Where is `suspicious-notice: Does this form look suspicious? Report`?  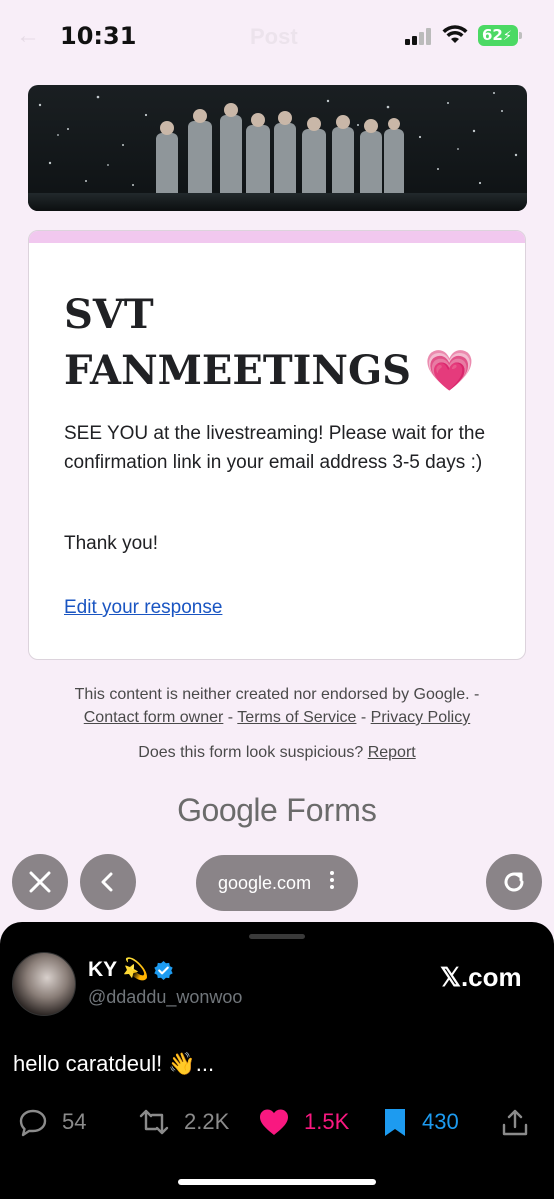 suspicious-notice: Does this form look suspicious? Report is located at coordinates (277, 753).